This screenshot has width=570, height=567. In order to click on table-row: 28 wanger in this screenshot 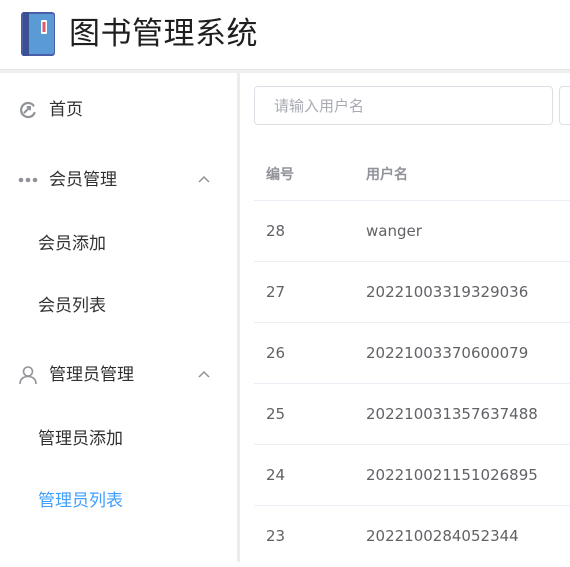, I will do `click(412, 231)`.